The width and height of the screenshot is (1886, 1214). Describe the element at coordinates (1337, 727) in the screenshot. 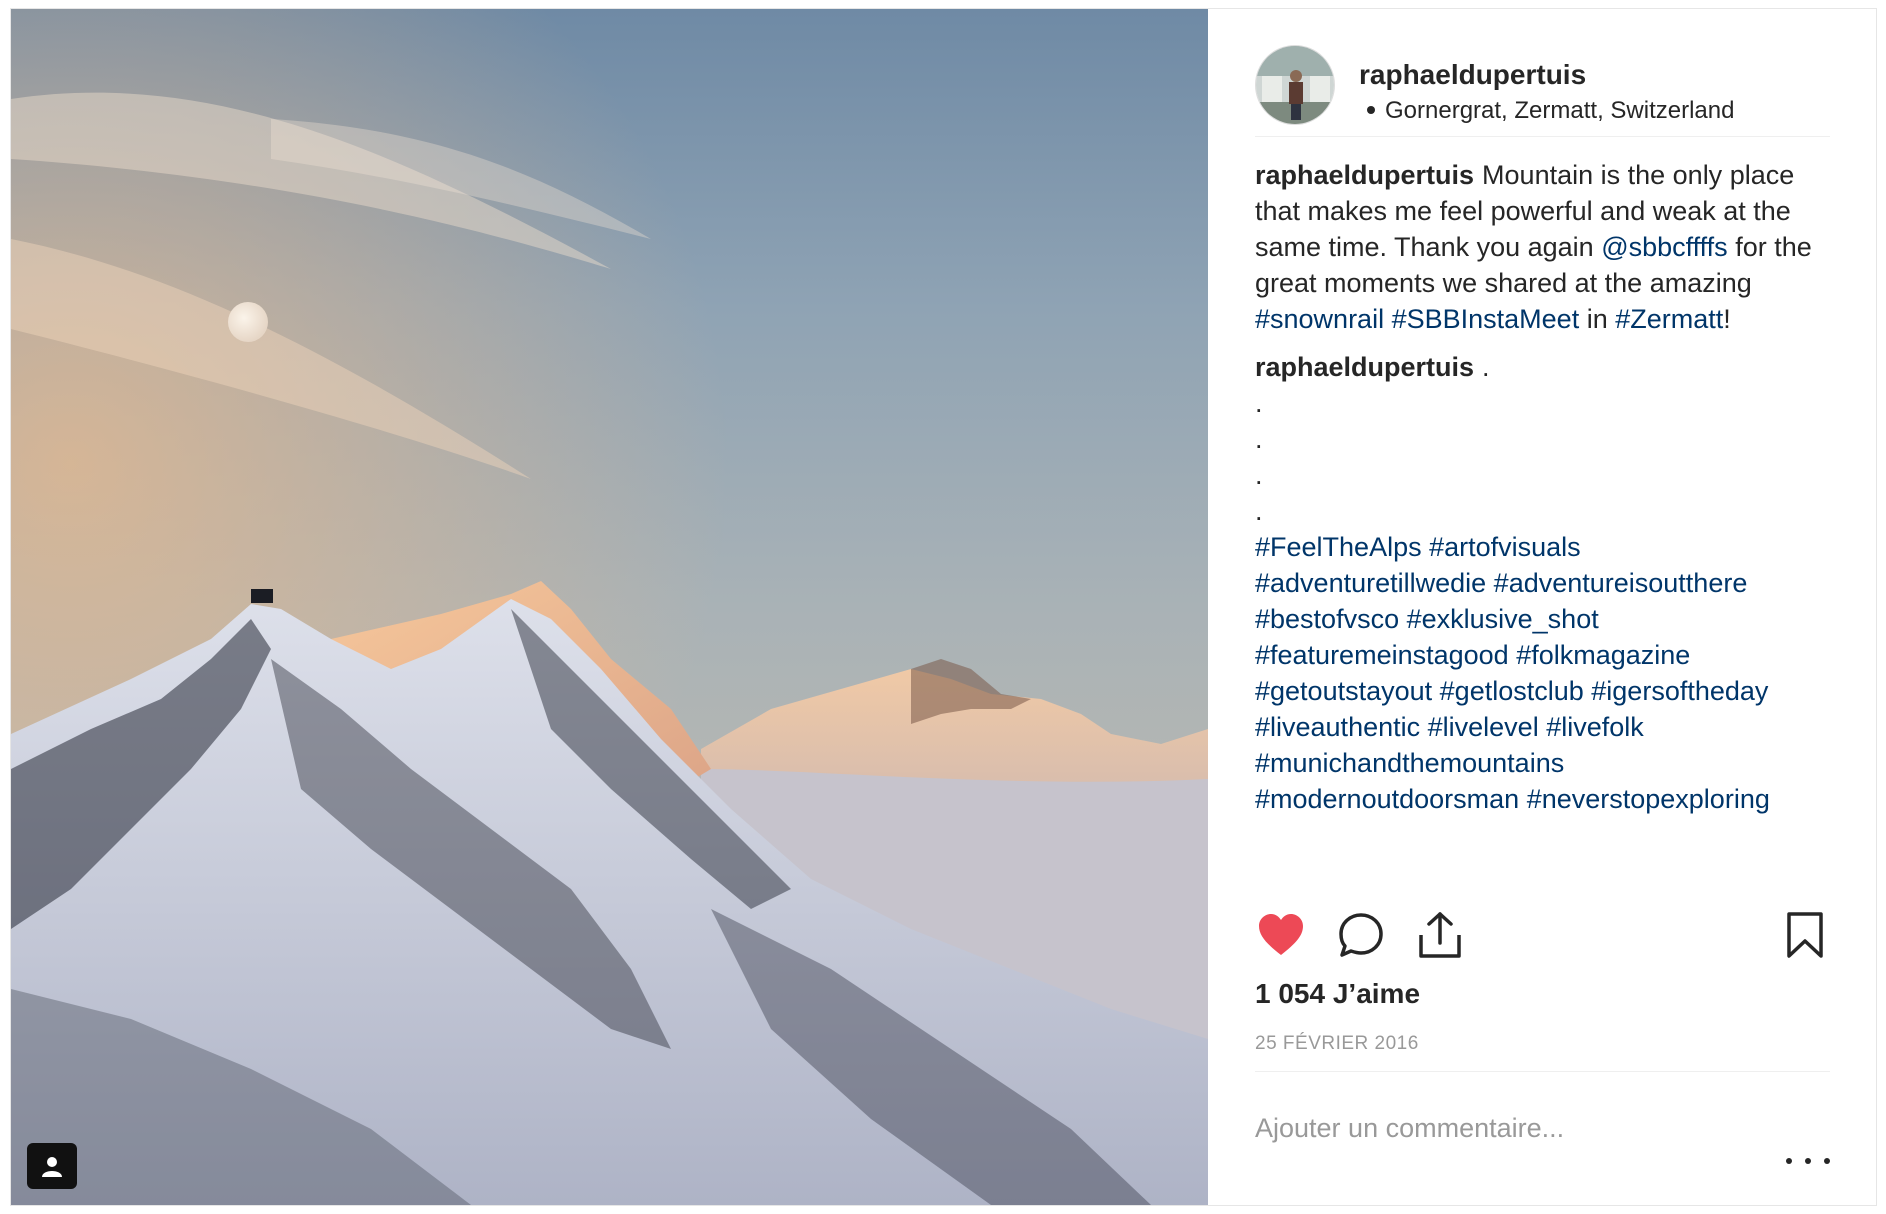

I see `hashtag-link: #liveauthentic` at that location.